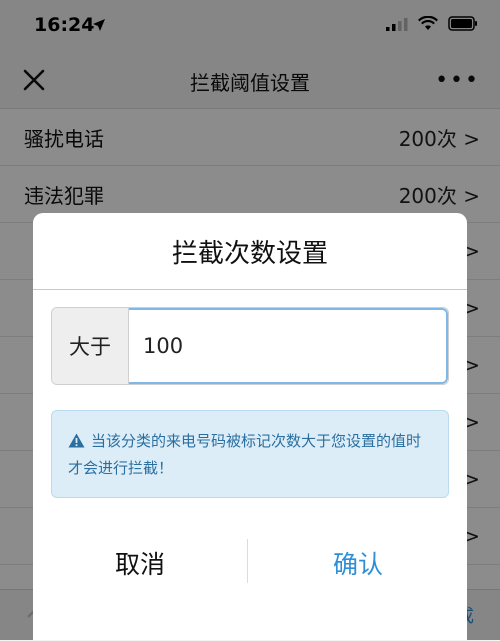  I want to click on notice-text: 当该分类的来电号码被标记次数大于您设置的值时才会进行拦截！, so click(245, 454).